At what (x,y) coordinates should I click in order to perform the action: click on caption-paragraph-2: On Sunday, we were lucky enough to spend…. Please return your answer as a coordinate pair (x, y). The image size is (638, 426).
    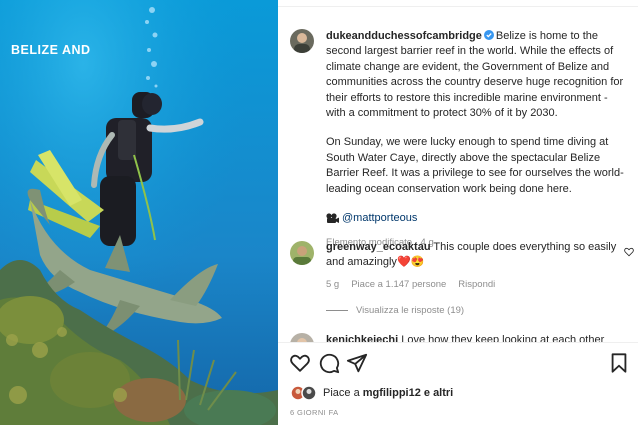
    Looking at the image, I should click on (475, 165).